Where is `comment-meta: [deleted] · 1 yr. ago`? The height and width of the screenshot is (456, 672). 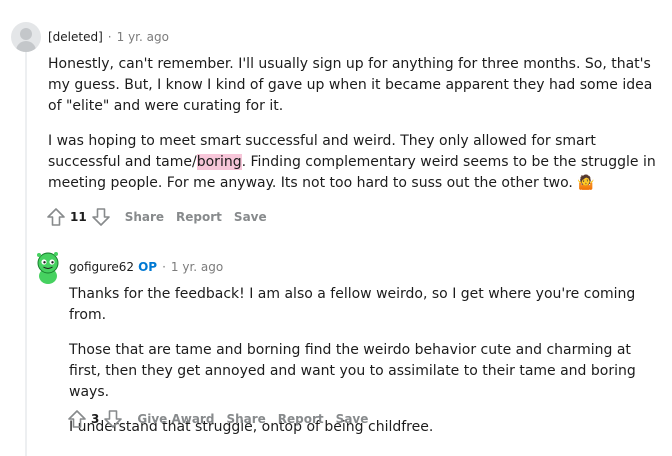
comment-meta: [deleted] · 1 yr. ago is located at coordinates (108, 37).